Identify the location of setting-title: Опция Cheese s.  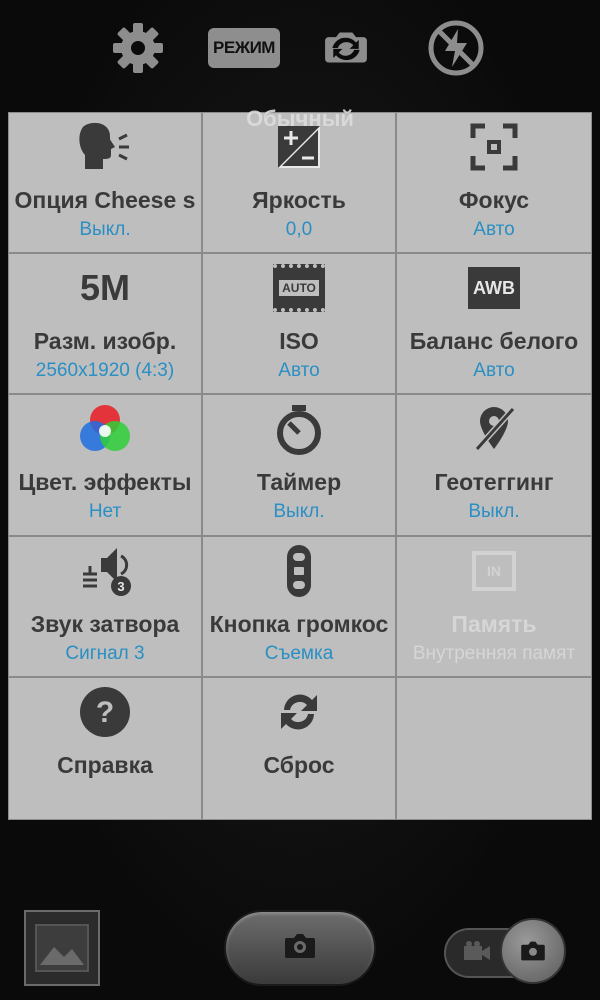
(105, 200).